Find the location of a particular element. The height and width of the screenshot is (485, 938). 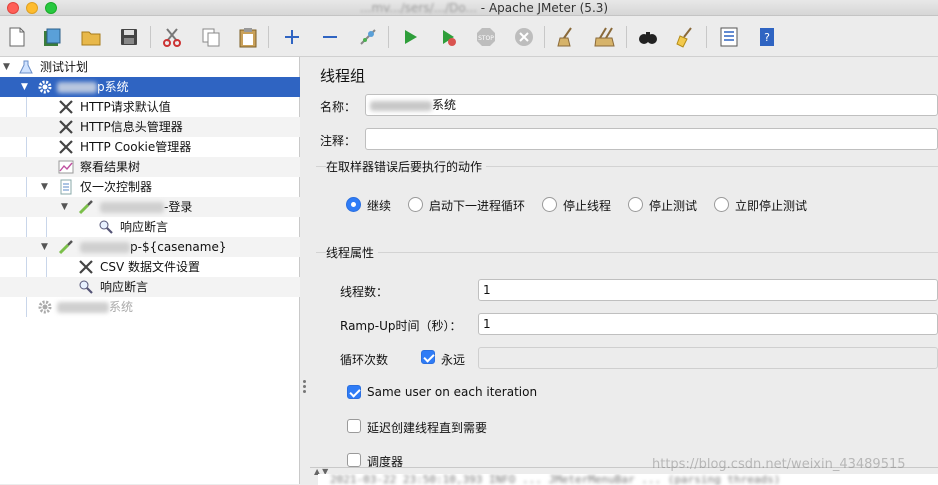

comment-field is located at coordinates (651, 139).